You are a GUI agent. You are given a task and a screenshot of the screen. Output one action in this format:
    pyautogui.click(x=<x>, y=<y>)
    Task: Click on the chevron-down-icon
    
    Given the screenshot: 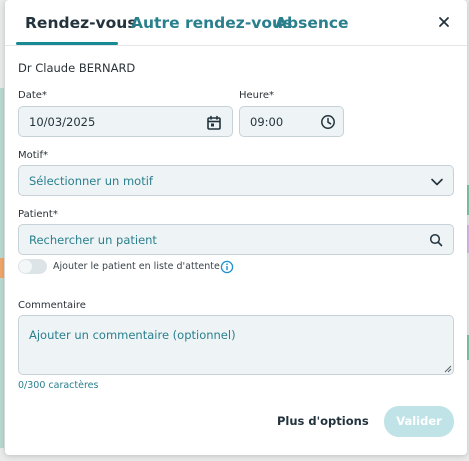 What is the action you would take?
    pyautogui.click(x=437, y=182)
    